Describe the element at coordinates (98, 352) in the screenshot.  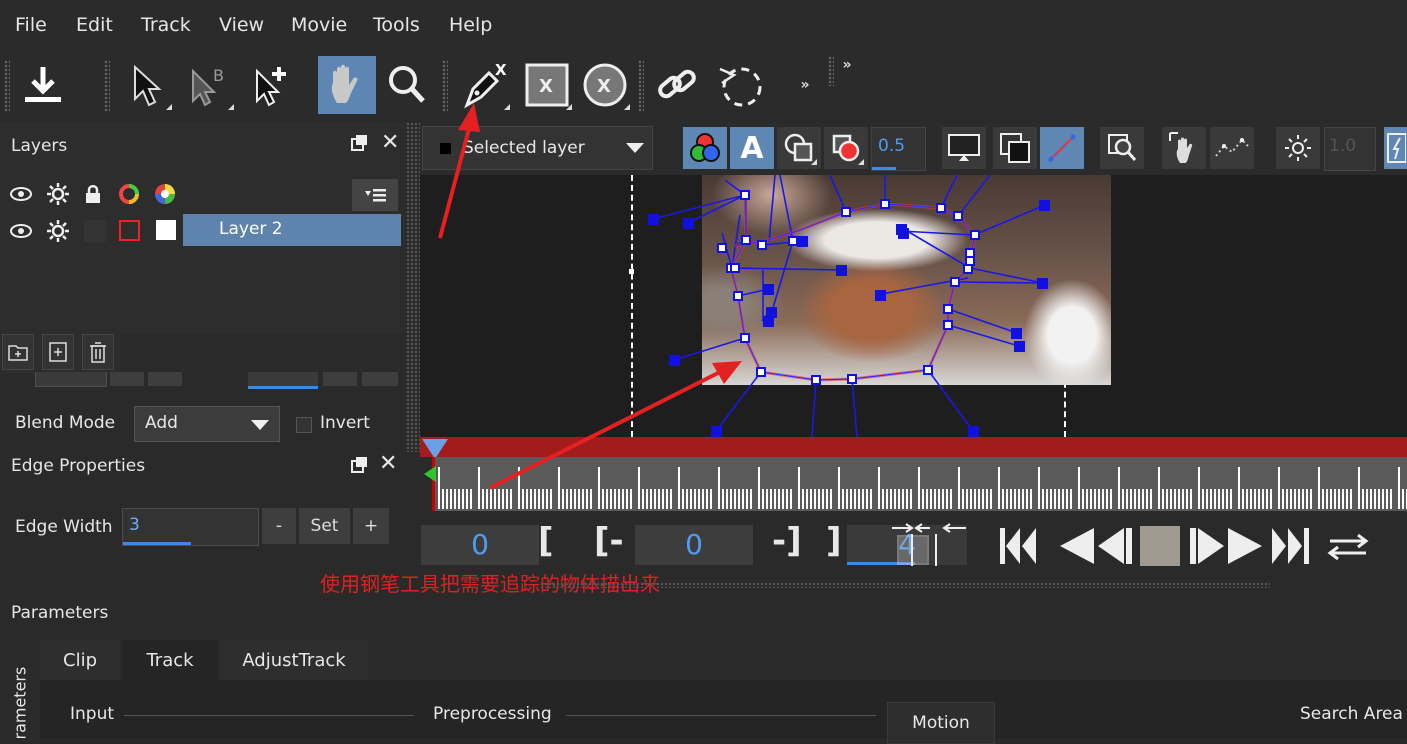
I see `trash-icon` at that location.